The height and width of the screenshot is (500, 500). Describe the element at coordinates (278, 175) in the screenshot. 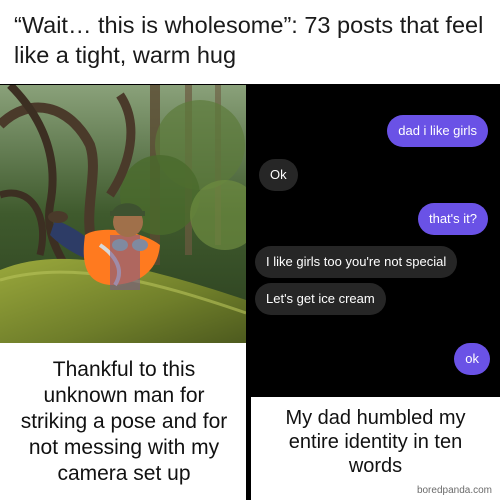

I see `chat-bubble-incoming: Ok` at that location.